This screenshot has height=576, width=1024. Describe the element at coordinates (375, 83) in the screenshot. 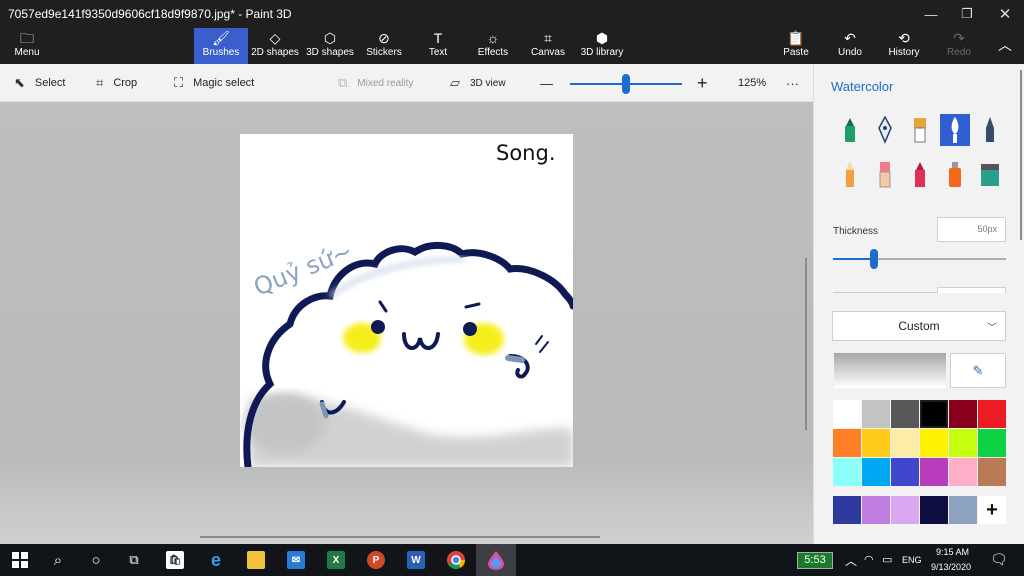

I see `mixed-reality-button: ⧉ Mixed reality` at that location.